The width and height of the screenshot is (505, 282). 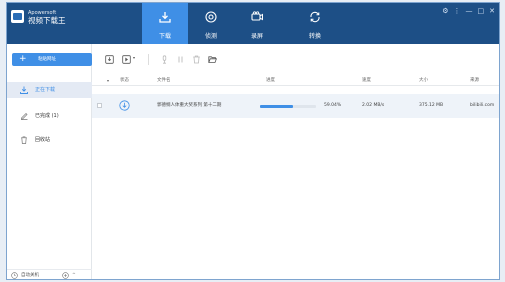 I want to click on toolbar-divider, so click(x=148, y=59).